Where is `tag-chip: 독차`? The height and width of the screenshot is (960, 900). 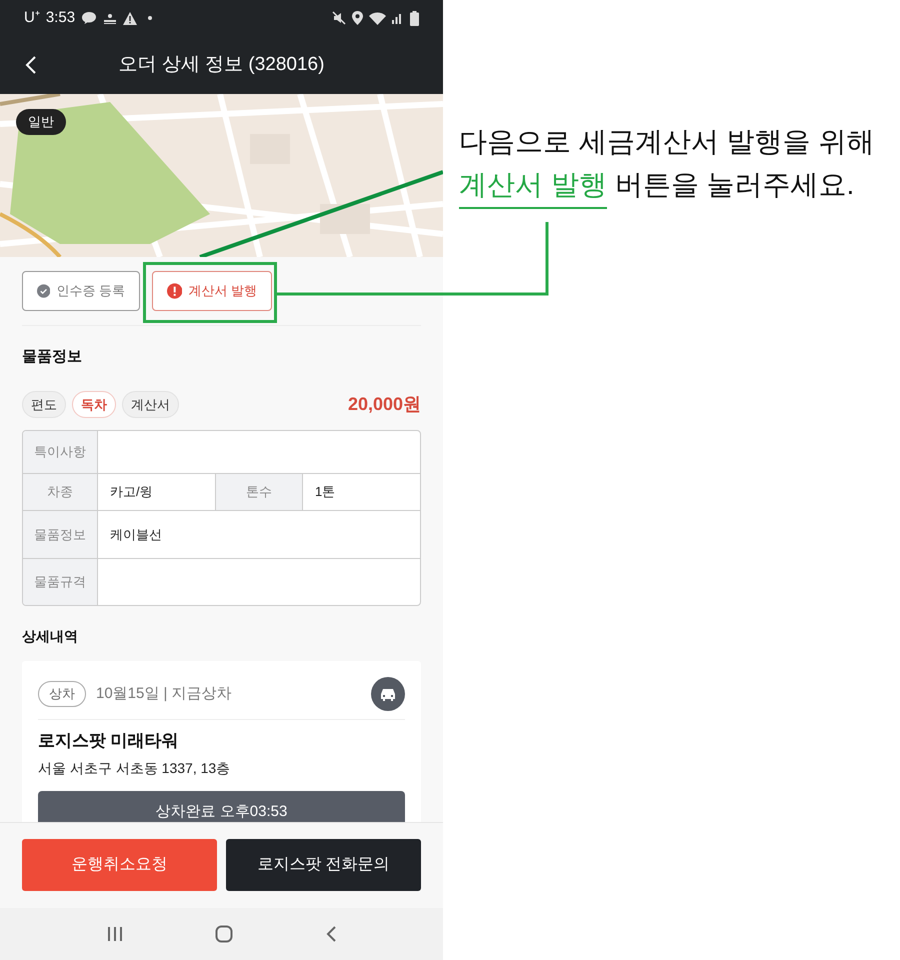
tag-chip: 독차 is located at coordinates (94, 404).